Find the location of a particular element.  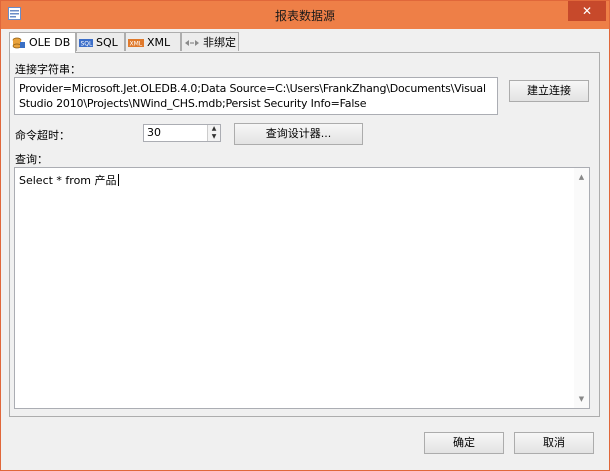

query-label: 查询： is located at coordinates (31, 159).